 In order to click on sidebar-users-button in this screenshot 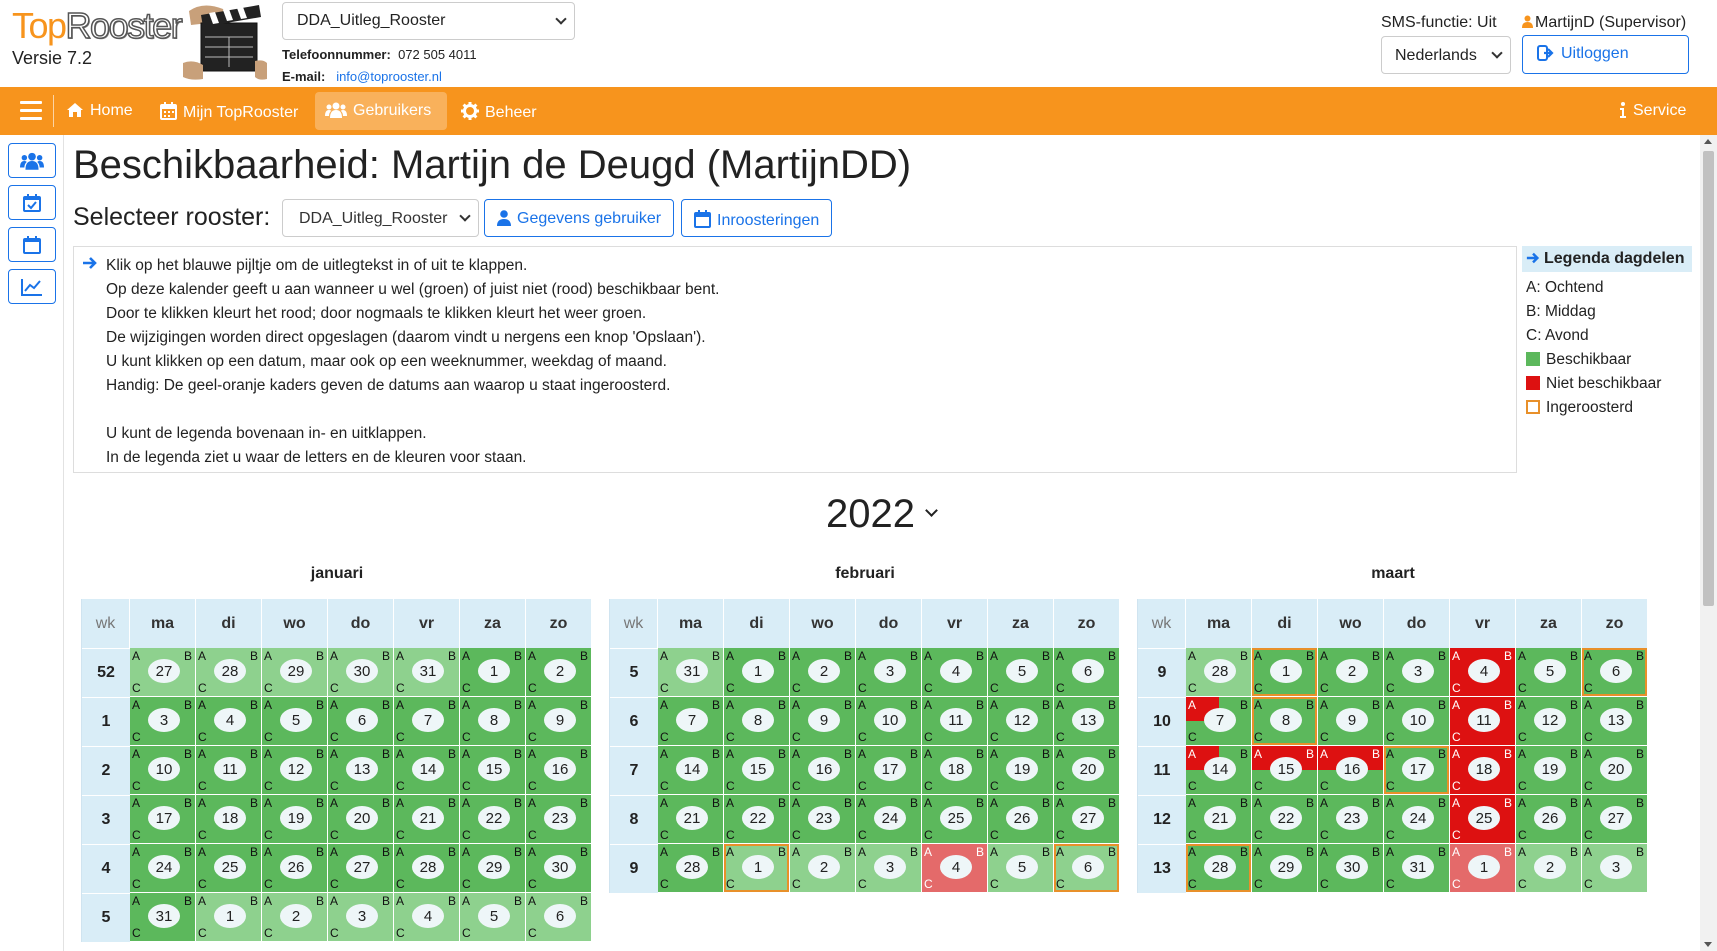, I will do `click(32, 160)`.